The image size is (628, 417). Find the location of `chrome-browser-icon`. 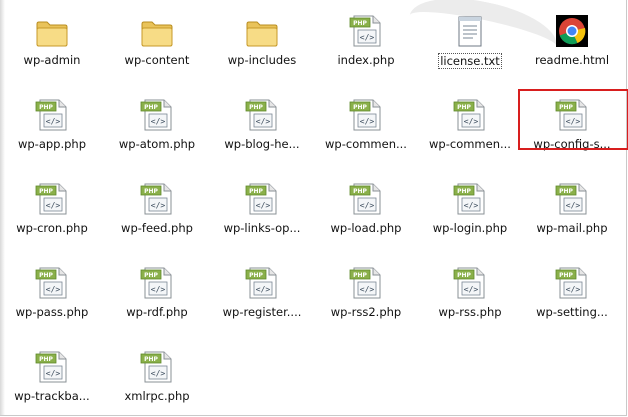

chrome-browser-icon is located at coordinates (572, 28).